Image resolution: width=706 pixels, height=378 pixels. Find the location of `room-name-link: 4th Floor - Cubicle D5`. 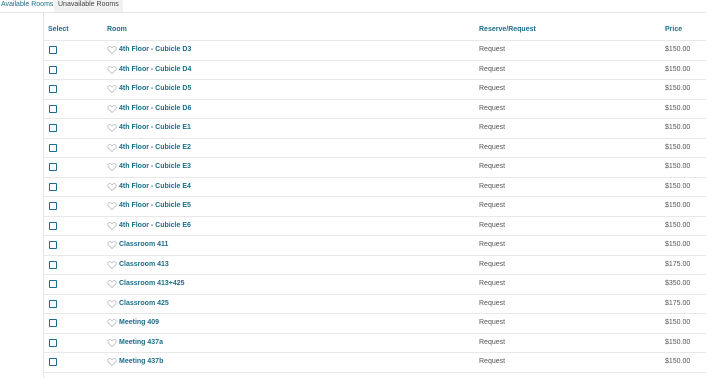

room-name-link: 4th Floor - Cubicle D5 is located at coordinates (155, 88).